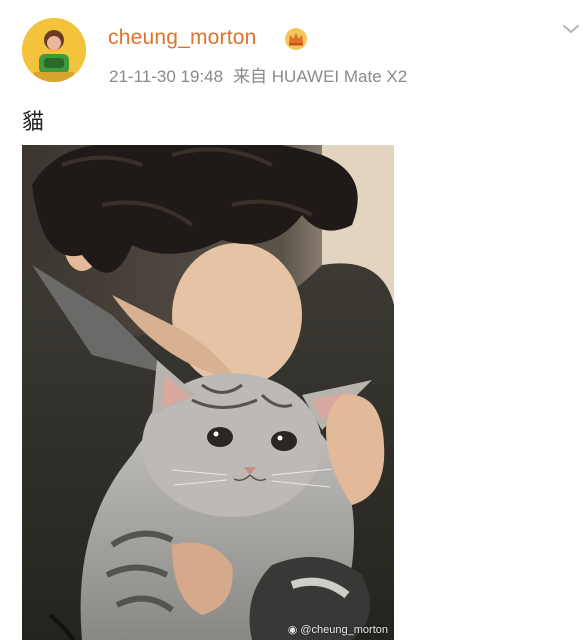 The image size is (583, 640). Describe the element at coordinates (344, 630) in the screenshot. I see `watermark-text: @cheung_morton` at that location.